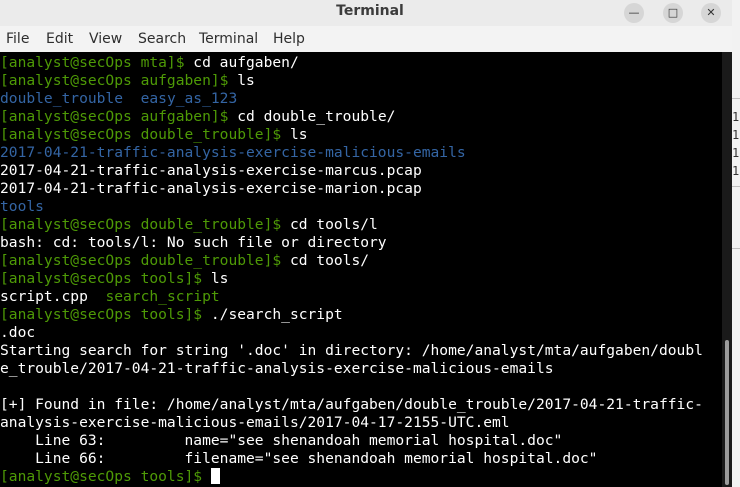 The height and width of the screenshot is (487, 740). Describe the element at coordinates (727, 269) in the screenshot. I see `terminal-scrollbar` at that location.